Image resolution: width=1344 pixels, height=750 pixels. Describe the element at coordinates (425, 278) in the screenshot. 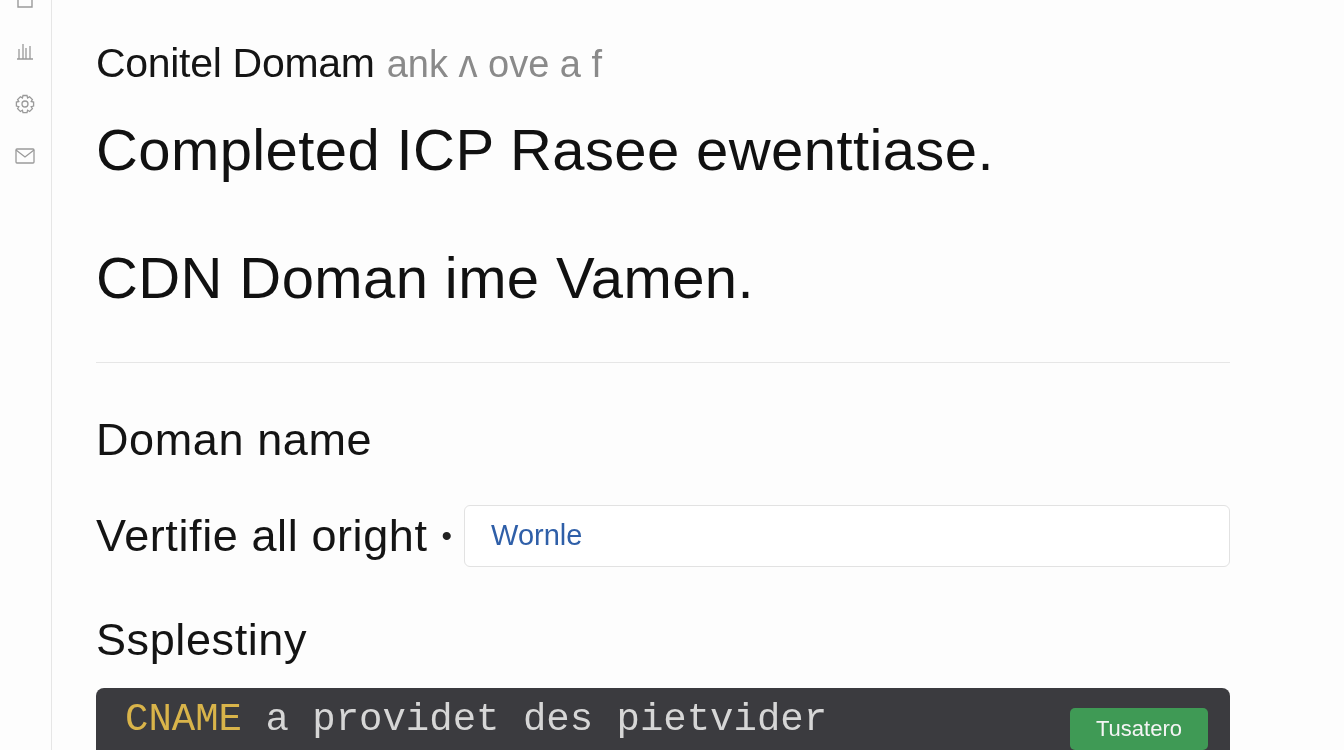

I see `page-heading: CDN Doman ime Vamen.` at that location.